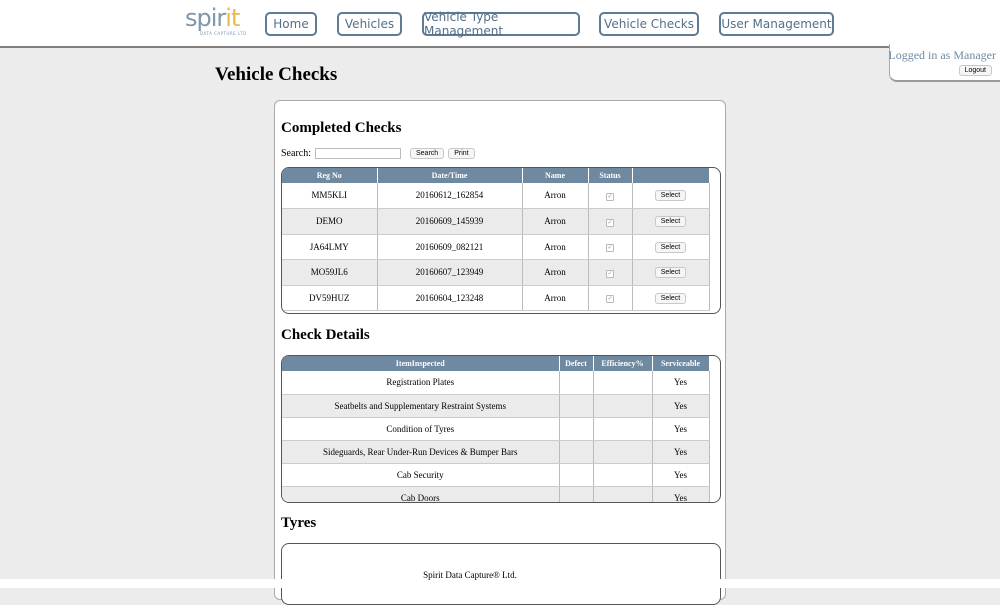  What do you see at coordinates (358, 153) in the screenshot?
I see `search-input` at bounding box center [358, 153].